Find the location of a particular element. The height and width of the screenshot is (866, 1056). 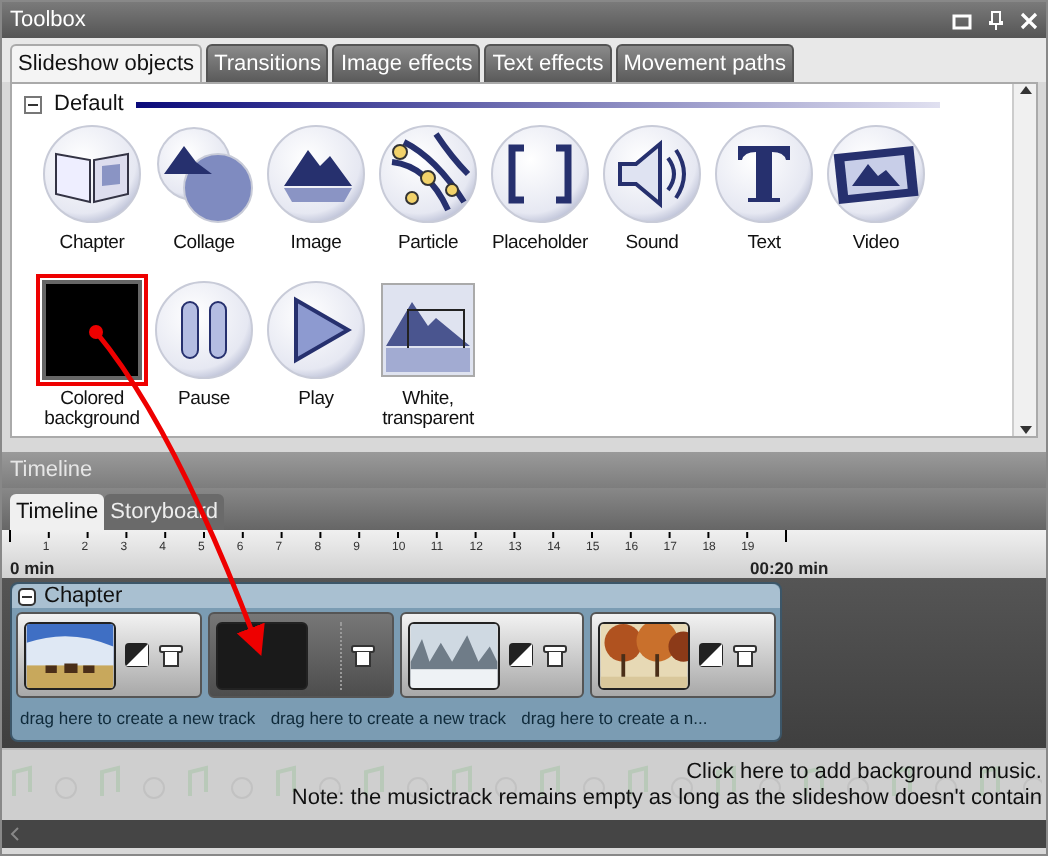

music-track: Click here to add background music. Note: the musictrack remains empty as long as the slideshow doesn't contain is located at coordinates (524, 784).